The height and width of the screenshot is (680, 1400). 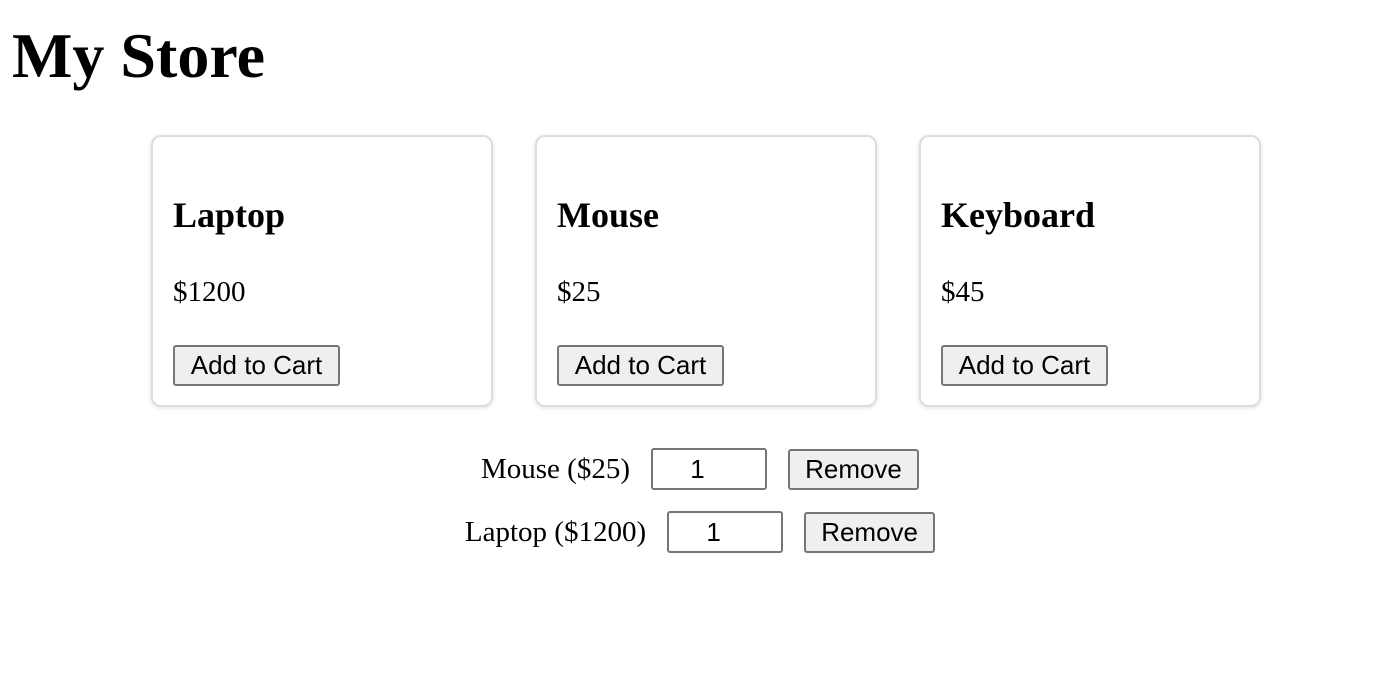 I want to click on product-card-keyboard: Keyboard $45 Add to Cart, so click(x=1090, y=271).